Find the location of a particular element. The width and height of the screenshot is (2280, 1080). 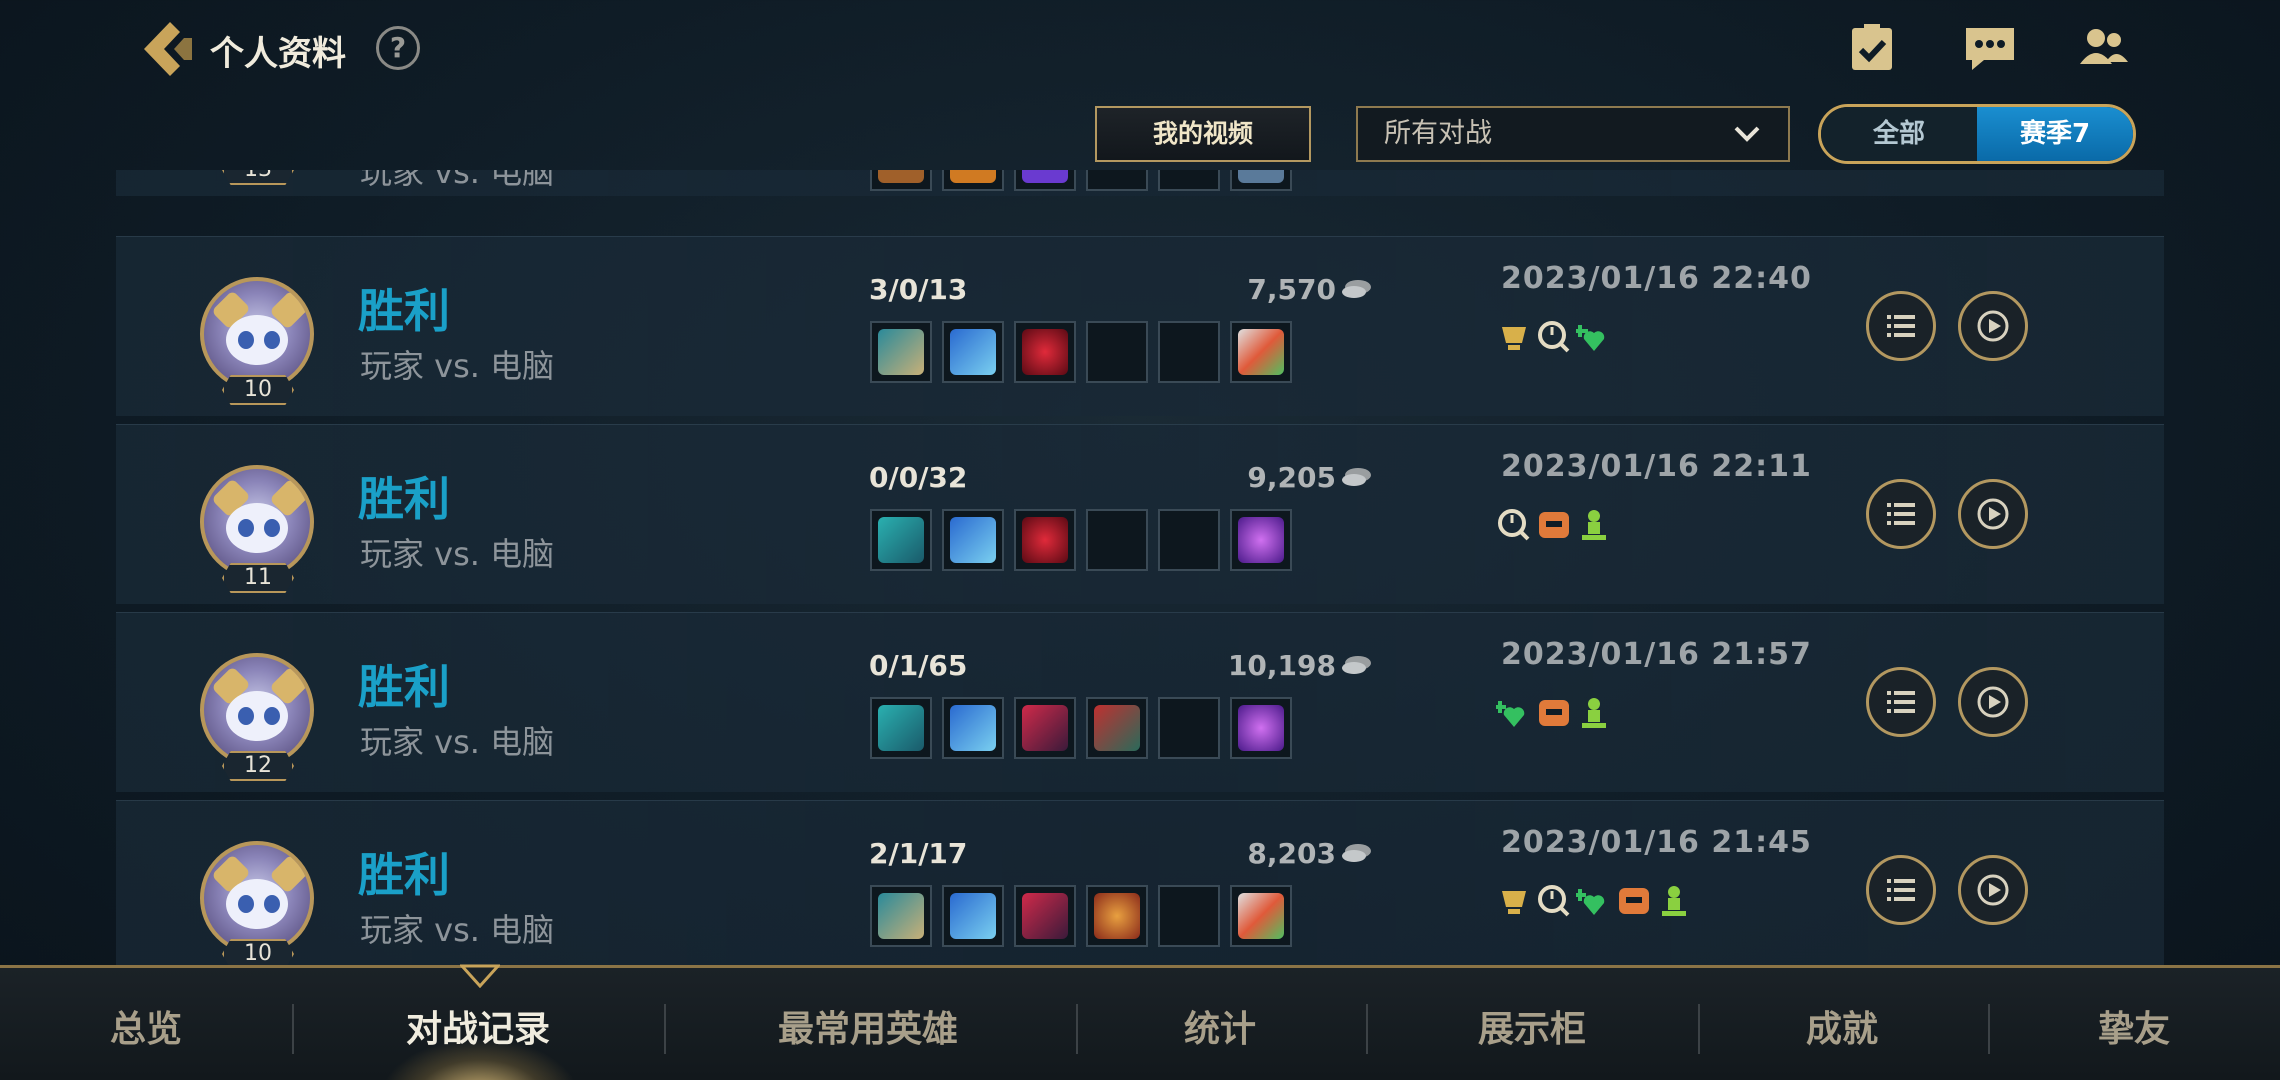

tab-stats: 统计 is located at coordinates (1220, 1026).